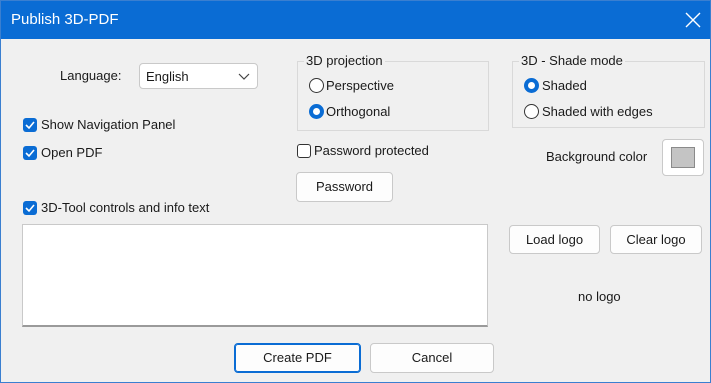 The width and height of the screenshot is (711, 383). I want to click on perspective-label: Perspective, so click(360, 85).